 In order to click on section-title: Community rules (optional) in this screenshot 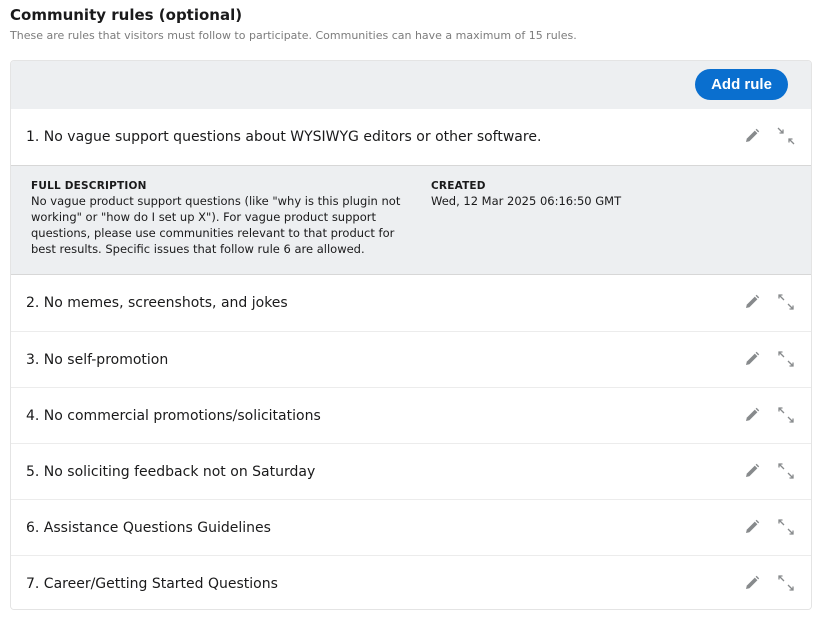, I will do `click(126, 15)`.